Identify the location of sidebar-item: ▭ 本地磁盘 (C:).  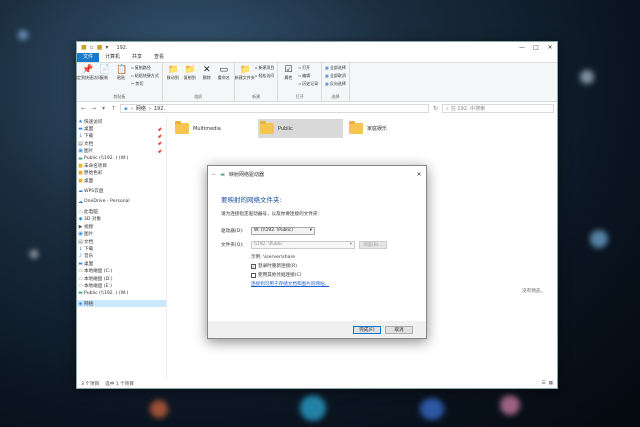
(121, 270).